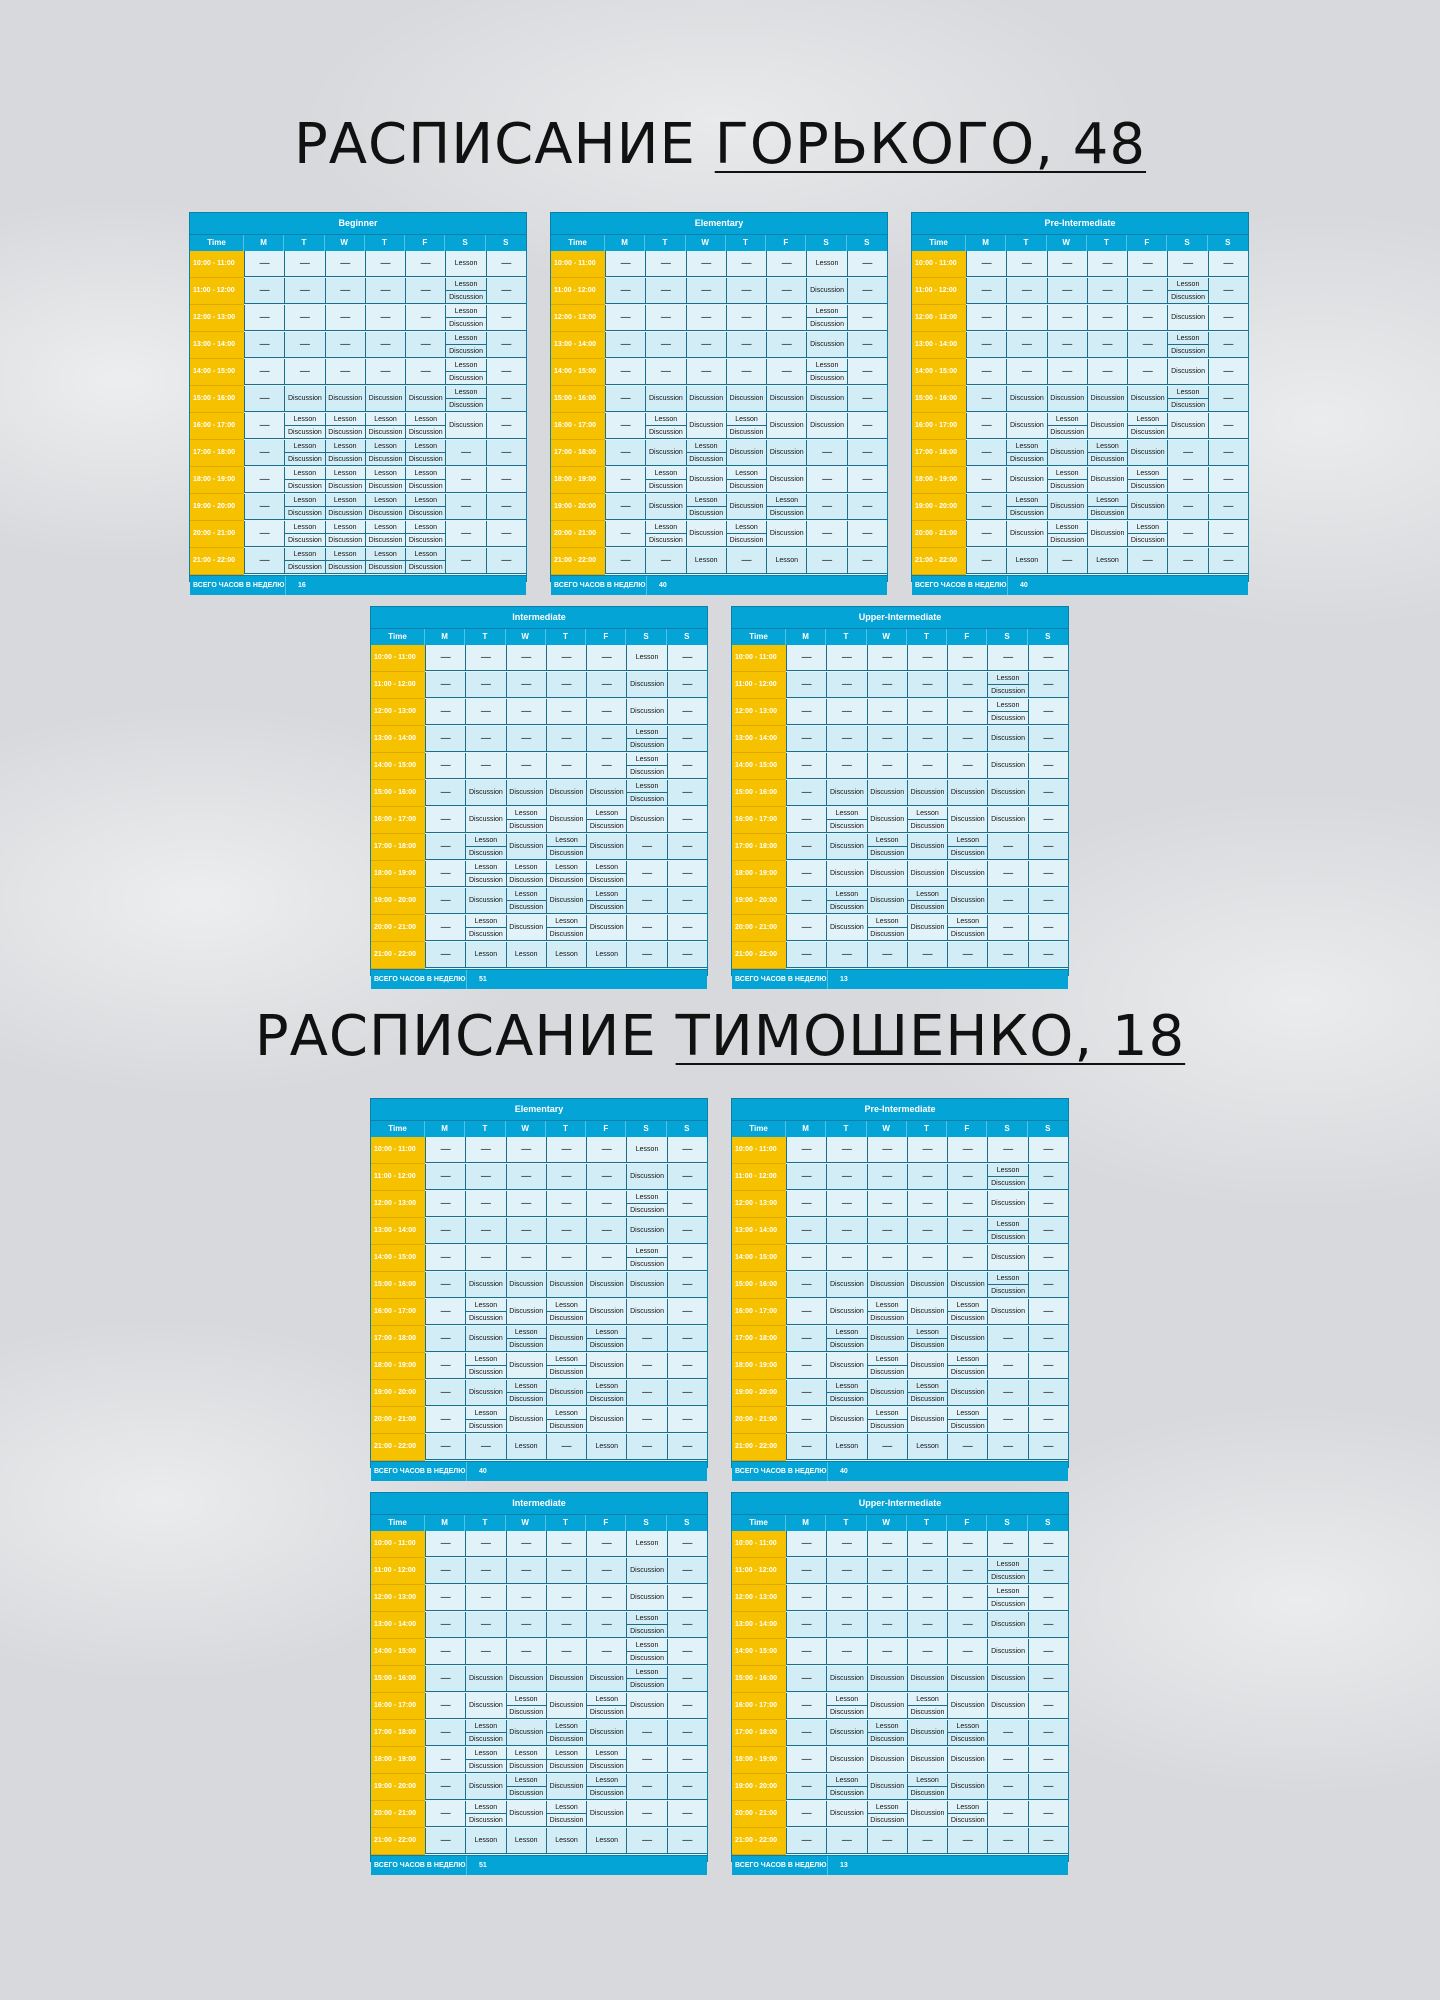 This screenshot has height=2000, width=1440. I want to click on header-time: Time, so click(759, 637).